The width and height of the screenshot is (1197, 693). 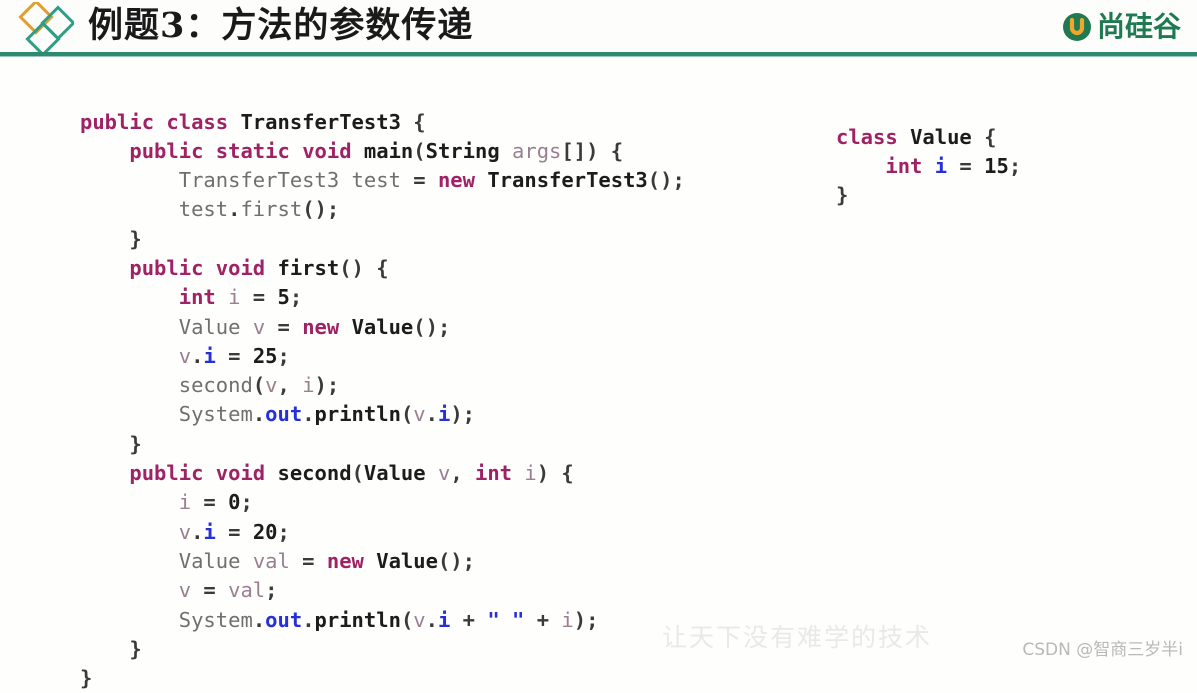 I want to click on code-token: +, so click(x=542, y=620).